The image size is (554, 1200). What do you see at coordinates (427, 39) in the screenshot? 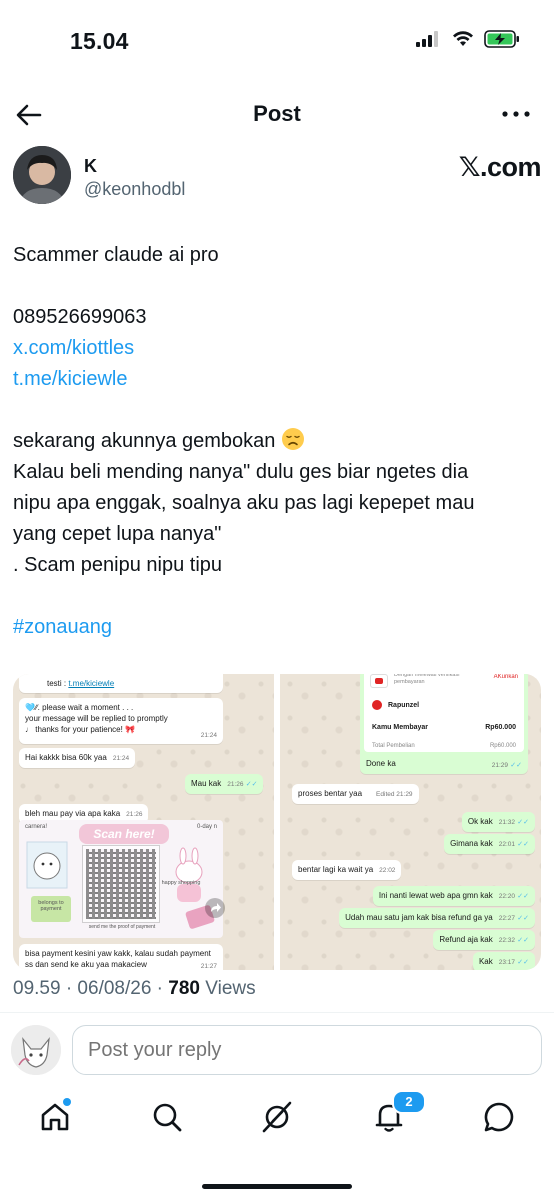
I see `signal-icon` at bounding box center [427, 39].